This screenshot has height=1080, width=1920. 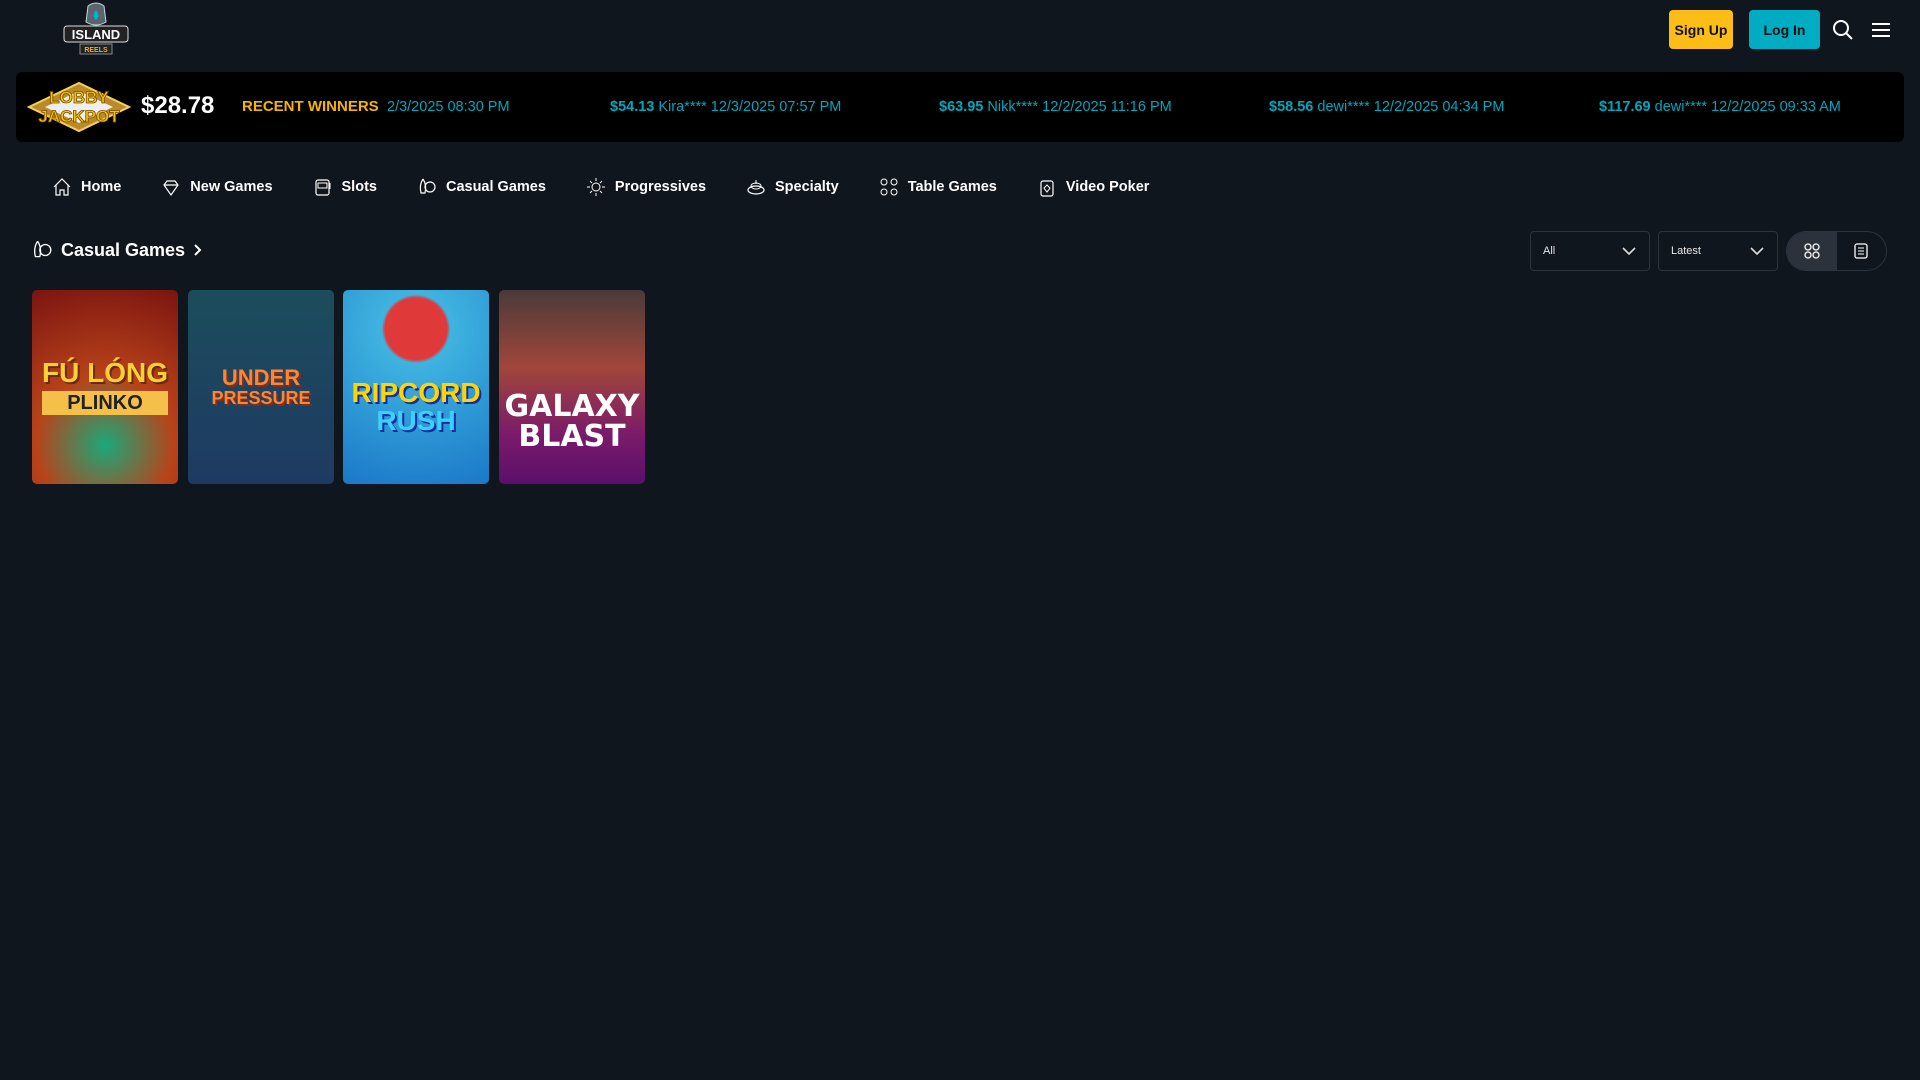 I want to click on hamburger-menu-icon, so click(x=1881, y=30).